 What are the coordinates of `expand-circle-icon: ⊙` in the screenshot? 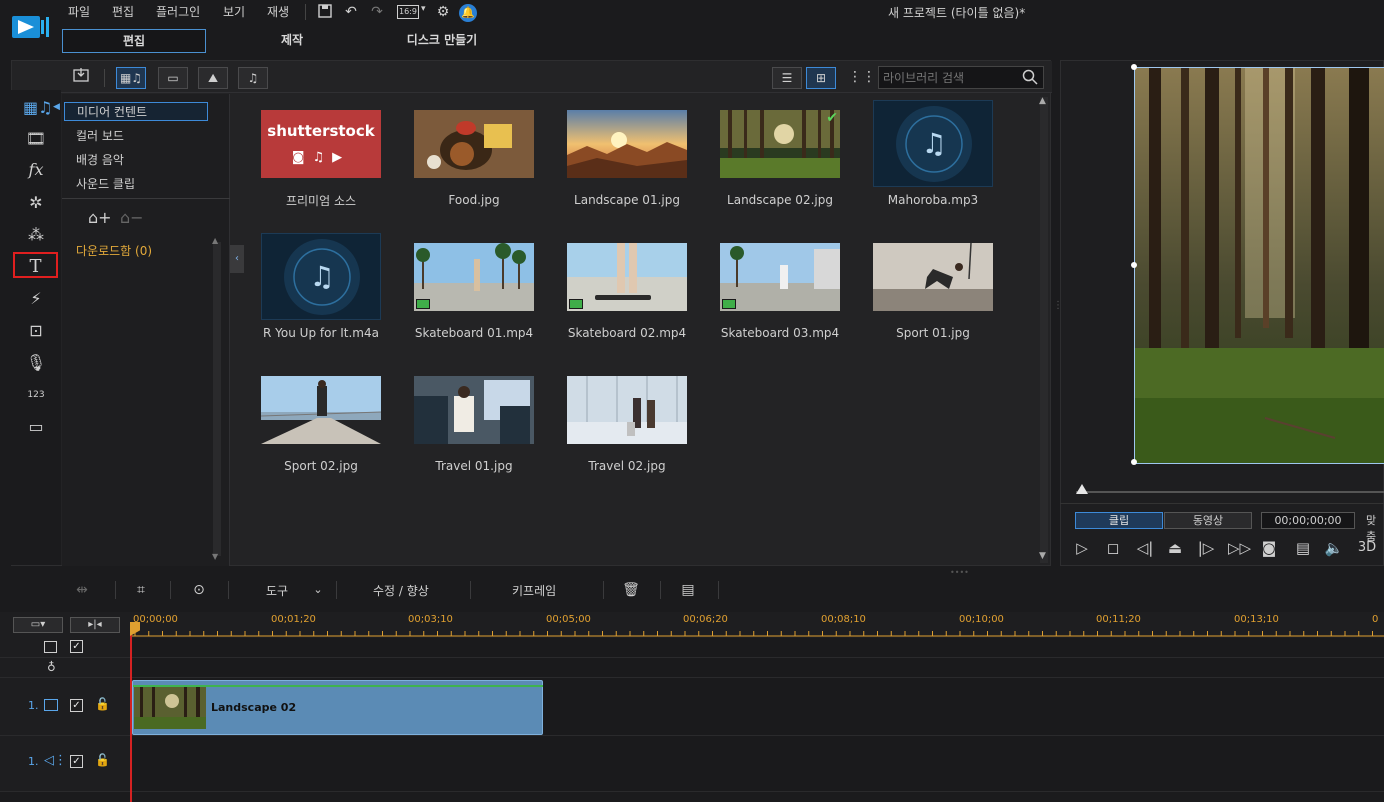 It's located at (199, 590).